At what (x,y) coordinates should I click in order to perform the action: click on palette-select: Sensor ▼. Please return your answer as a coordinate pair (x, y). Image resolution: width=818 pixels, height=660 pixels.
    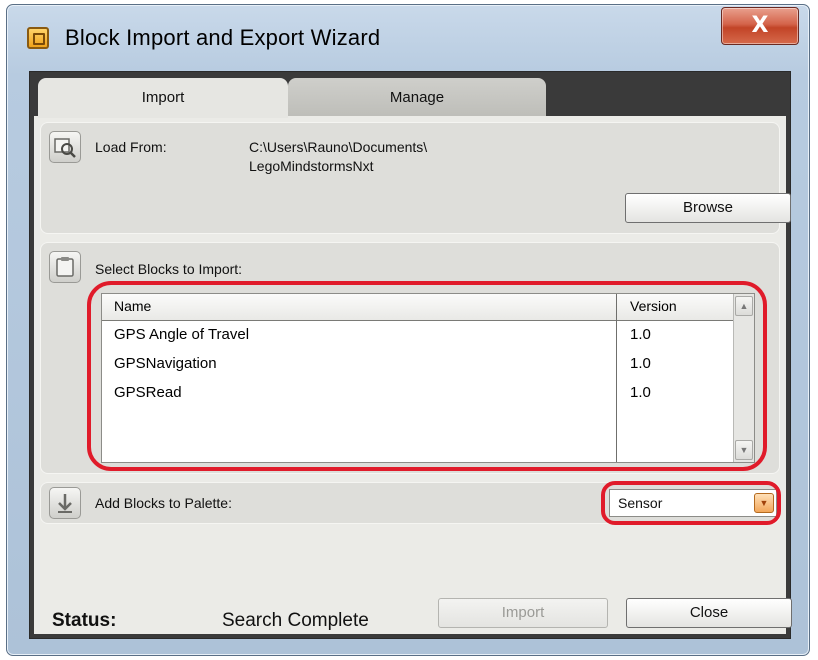
    Looking at the image, I should click on (693, 503).